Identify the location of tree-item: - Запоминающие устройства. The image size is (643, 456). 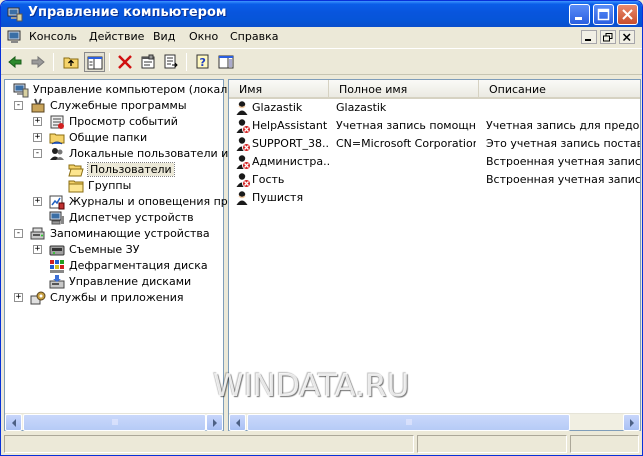
(114, 234).